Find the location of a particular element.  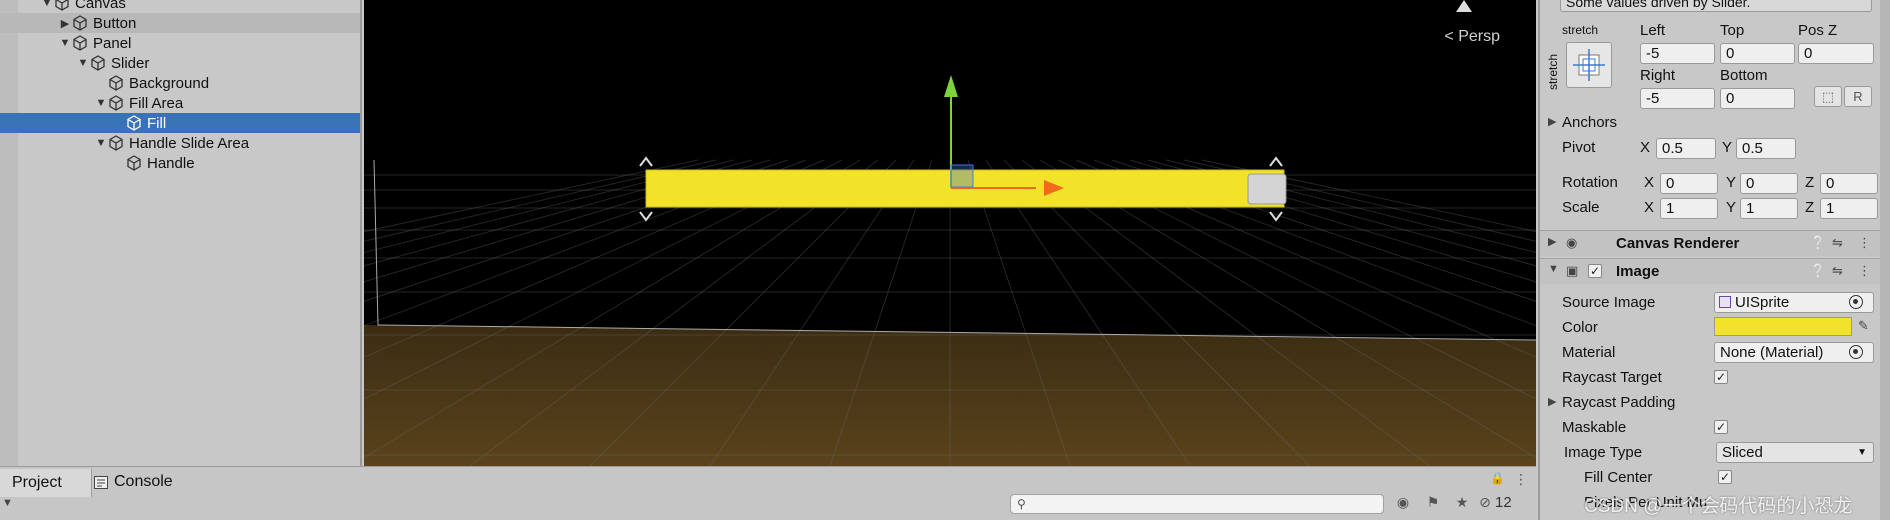

search-by-label-icon: ⚑ is located at coordinates (1433, 504).